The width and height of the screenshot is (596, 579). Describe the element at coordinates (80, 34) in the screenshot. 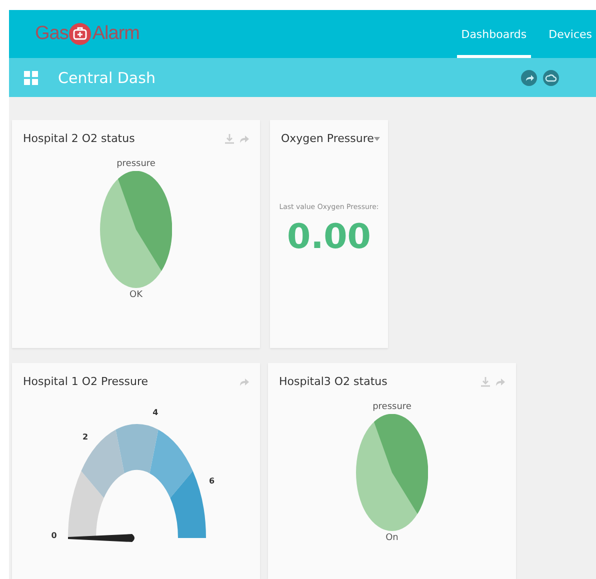

I see `medical-bag-icon` at that location.